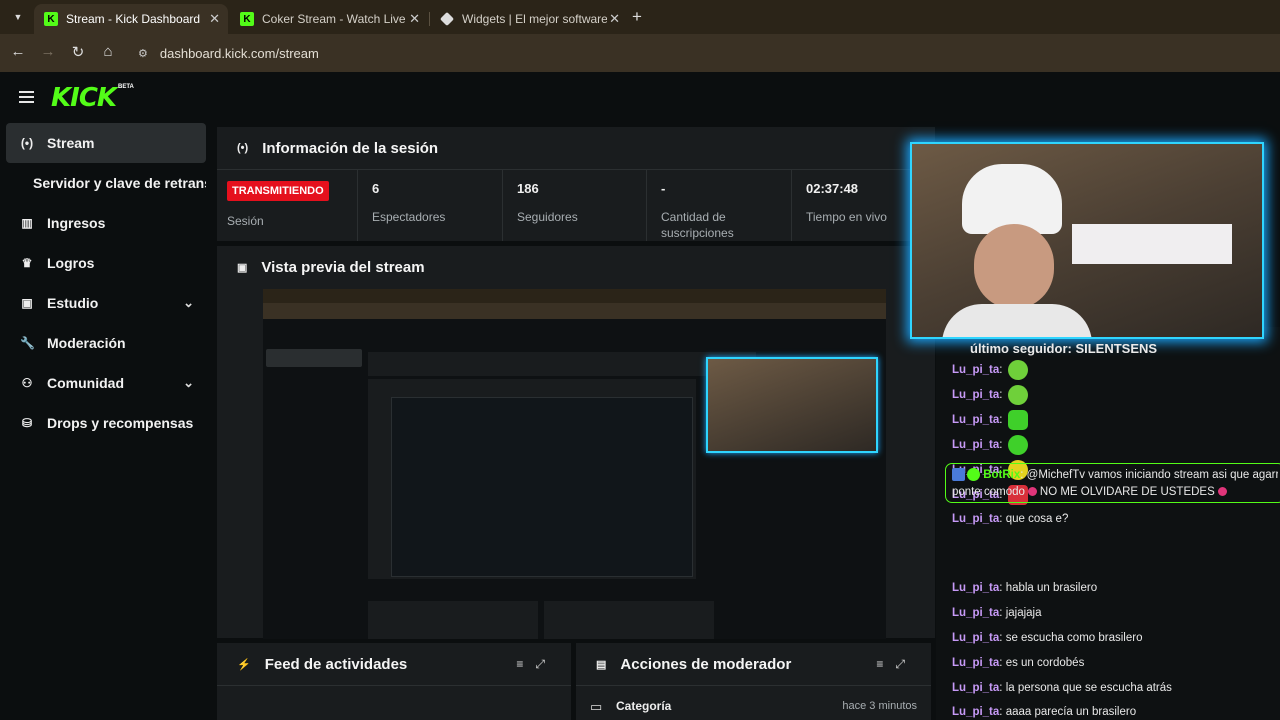 This screenshot has height=720, width=1280. Describe the element at coordinates (574, 311) in the screenshot. I see `preview-addressbar` at that location.